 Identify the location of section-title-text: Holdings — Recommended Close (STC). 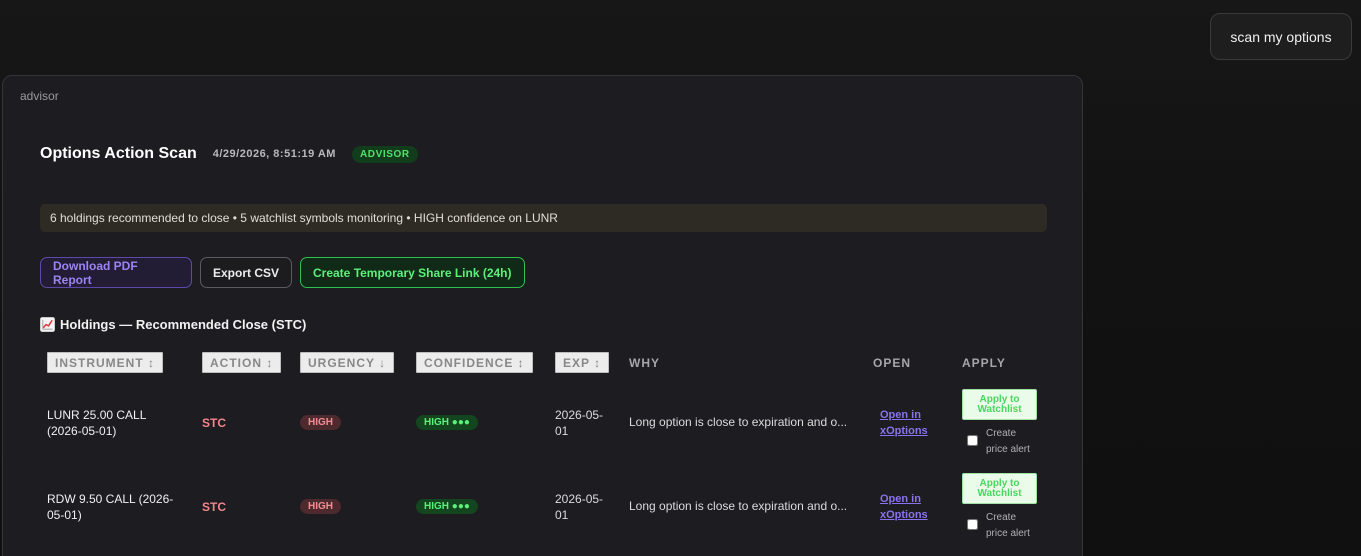
(183, 324).